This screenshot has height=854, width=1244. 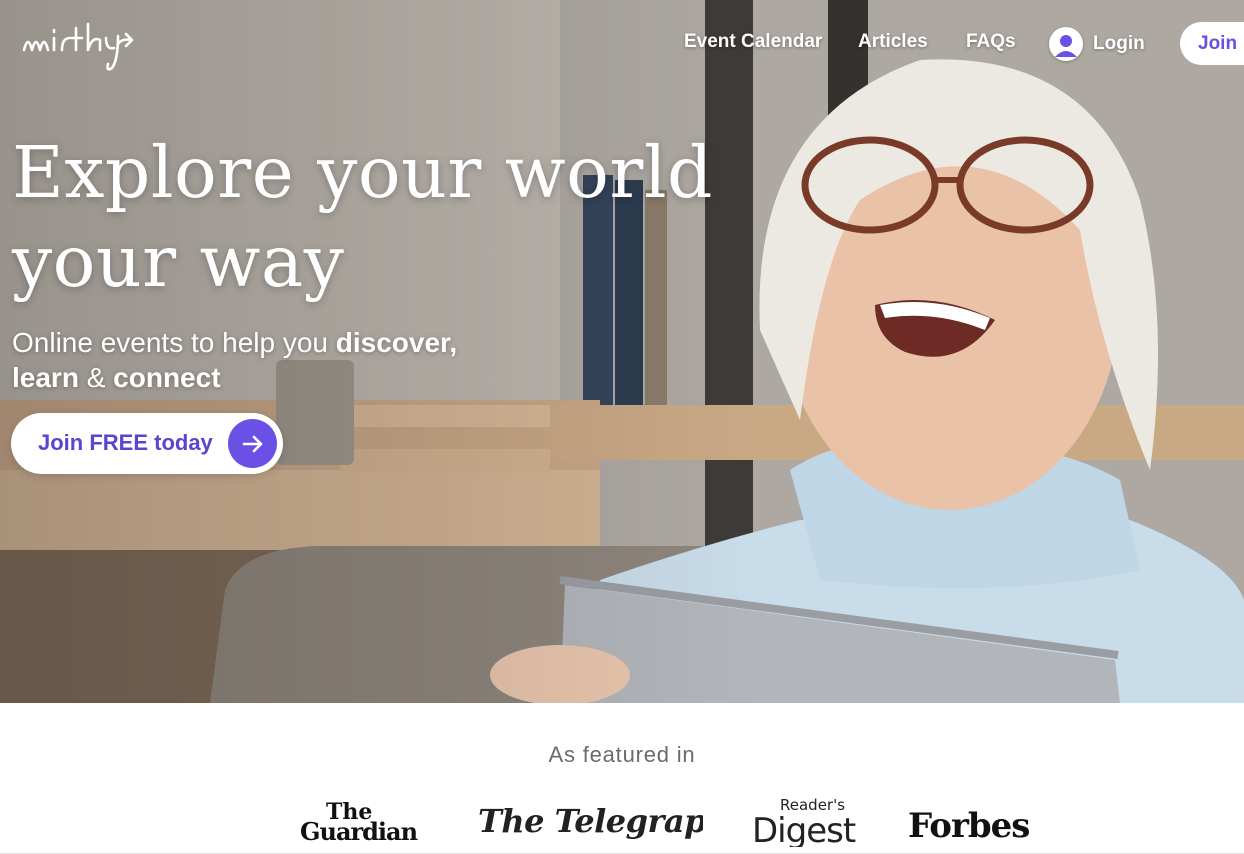 I want to click on hero-headline: Explore your world your way, so click(x=392, y=217).